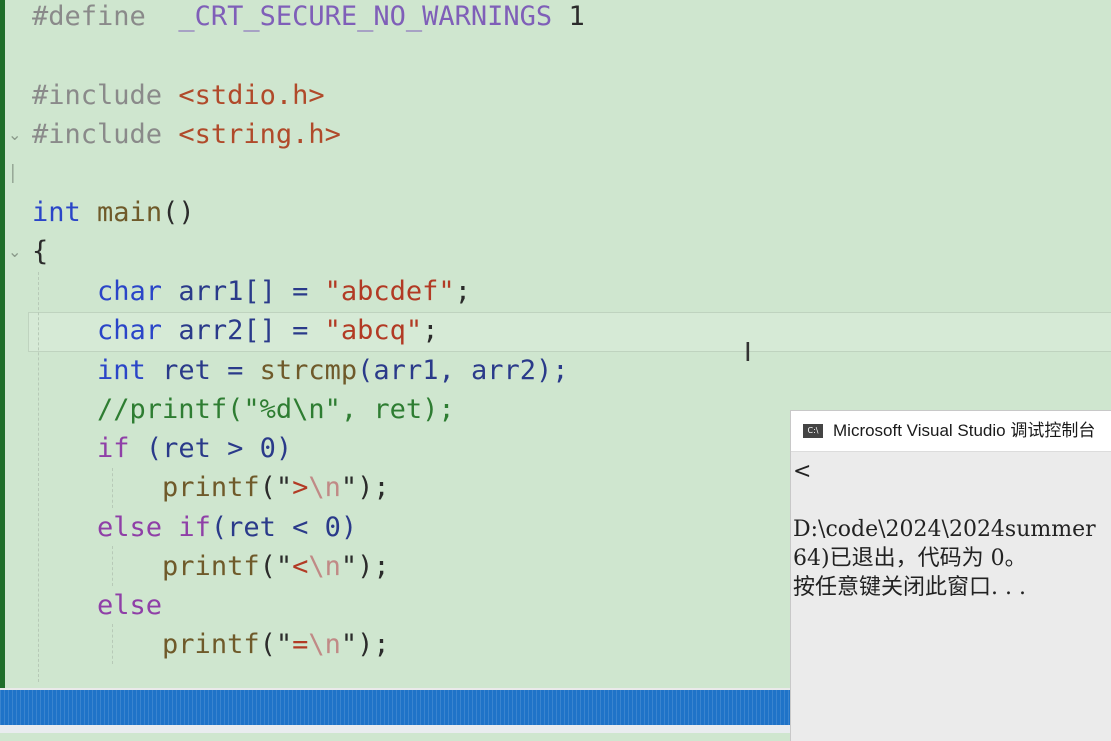 The image size is (1111, 741). I want to click on code-line-1: #define _CRT_SECURE_NO_WARNINGS 1, so click(292, 18).